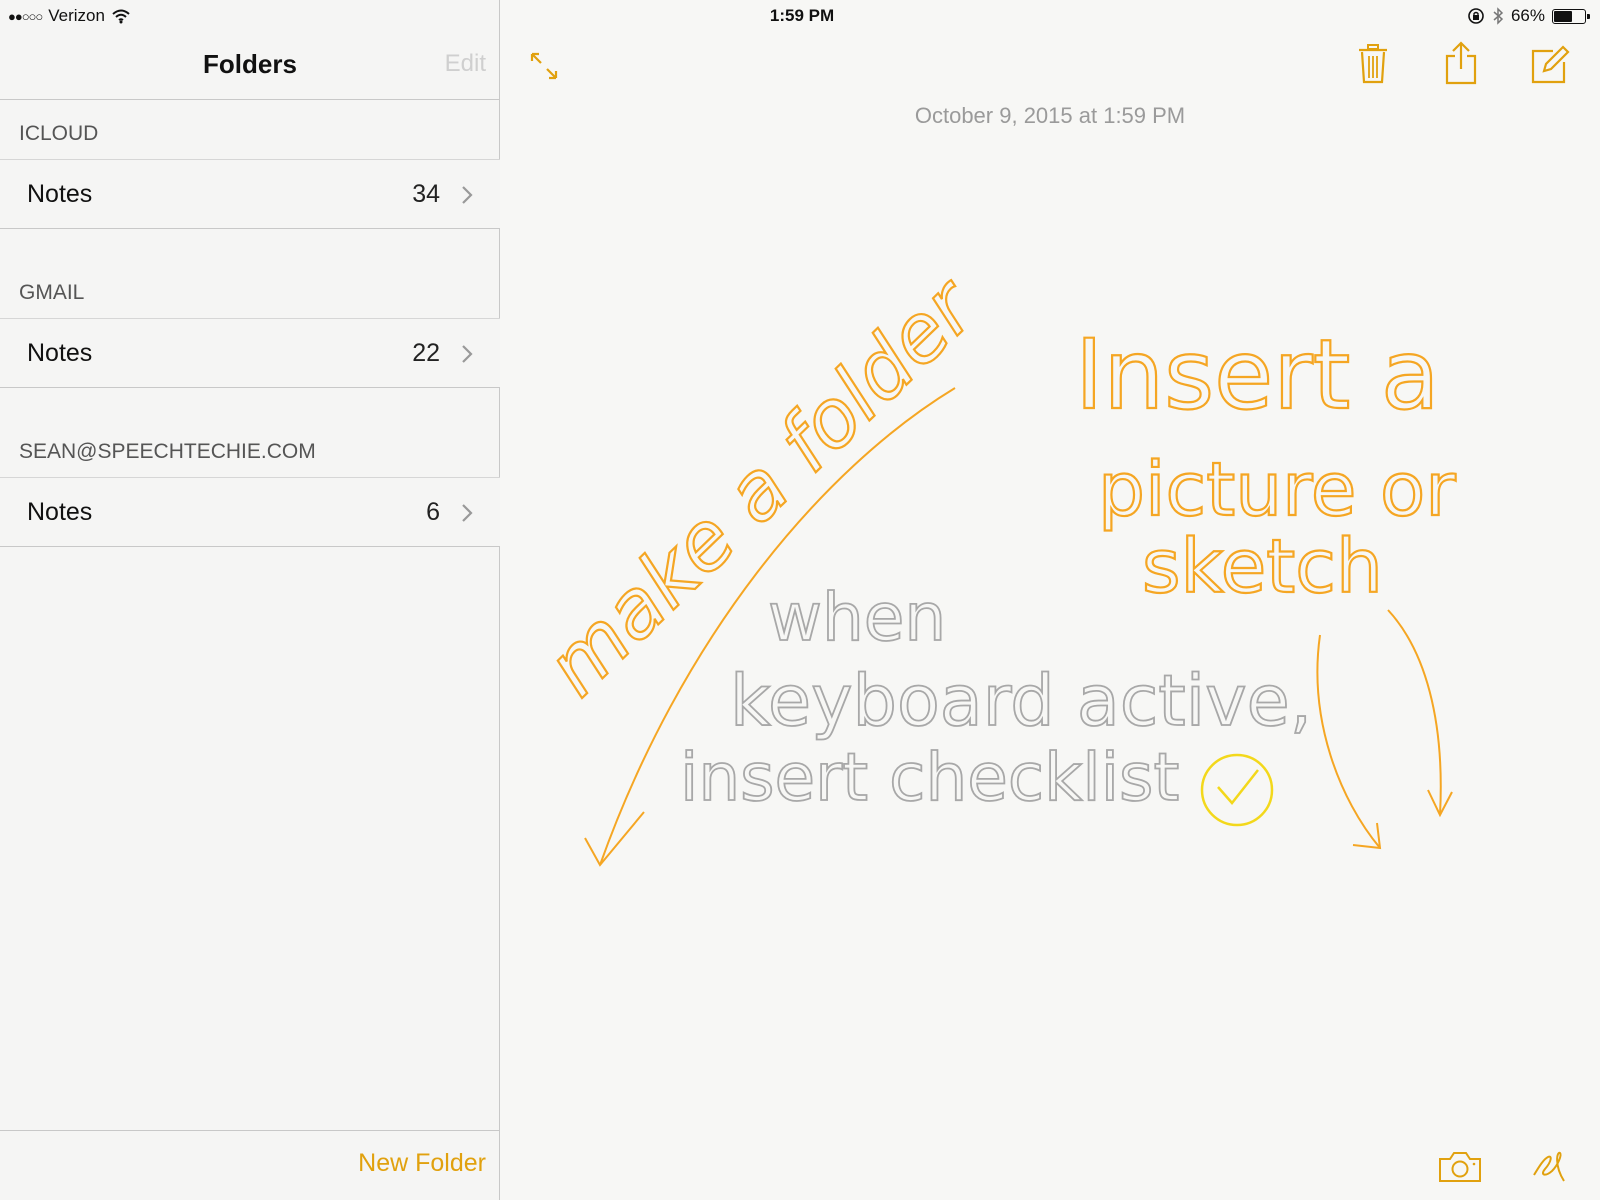  I want to click on camera-icon, so click(1460, 1167).